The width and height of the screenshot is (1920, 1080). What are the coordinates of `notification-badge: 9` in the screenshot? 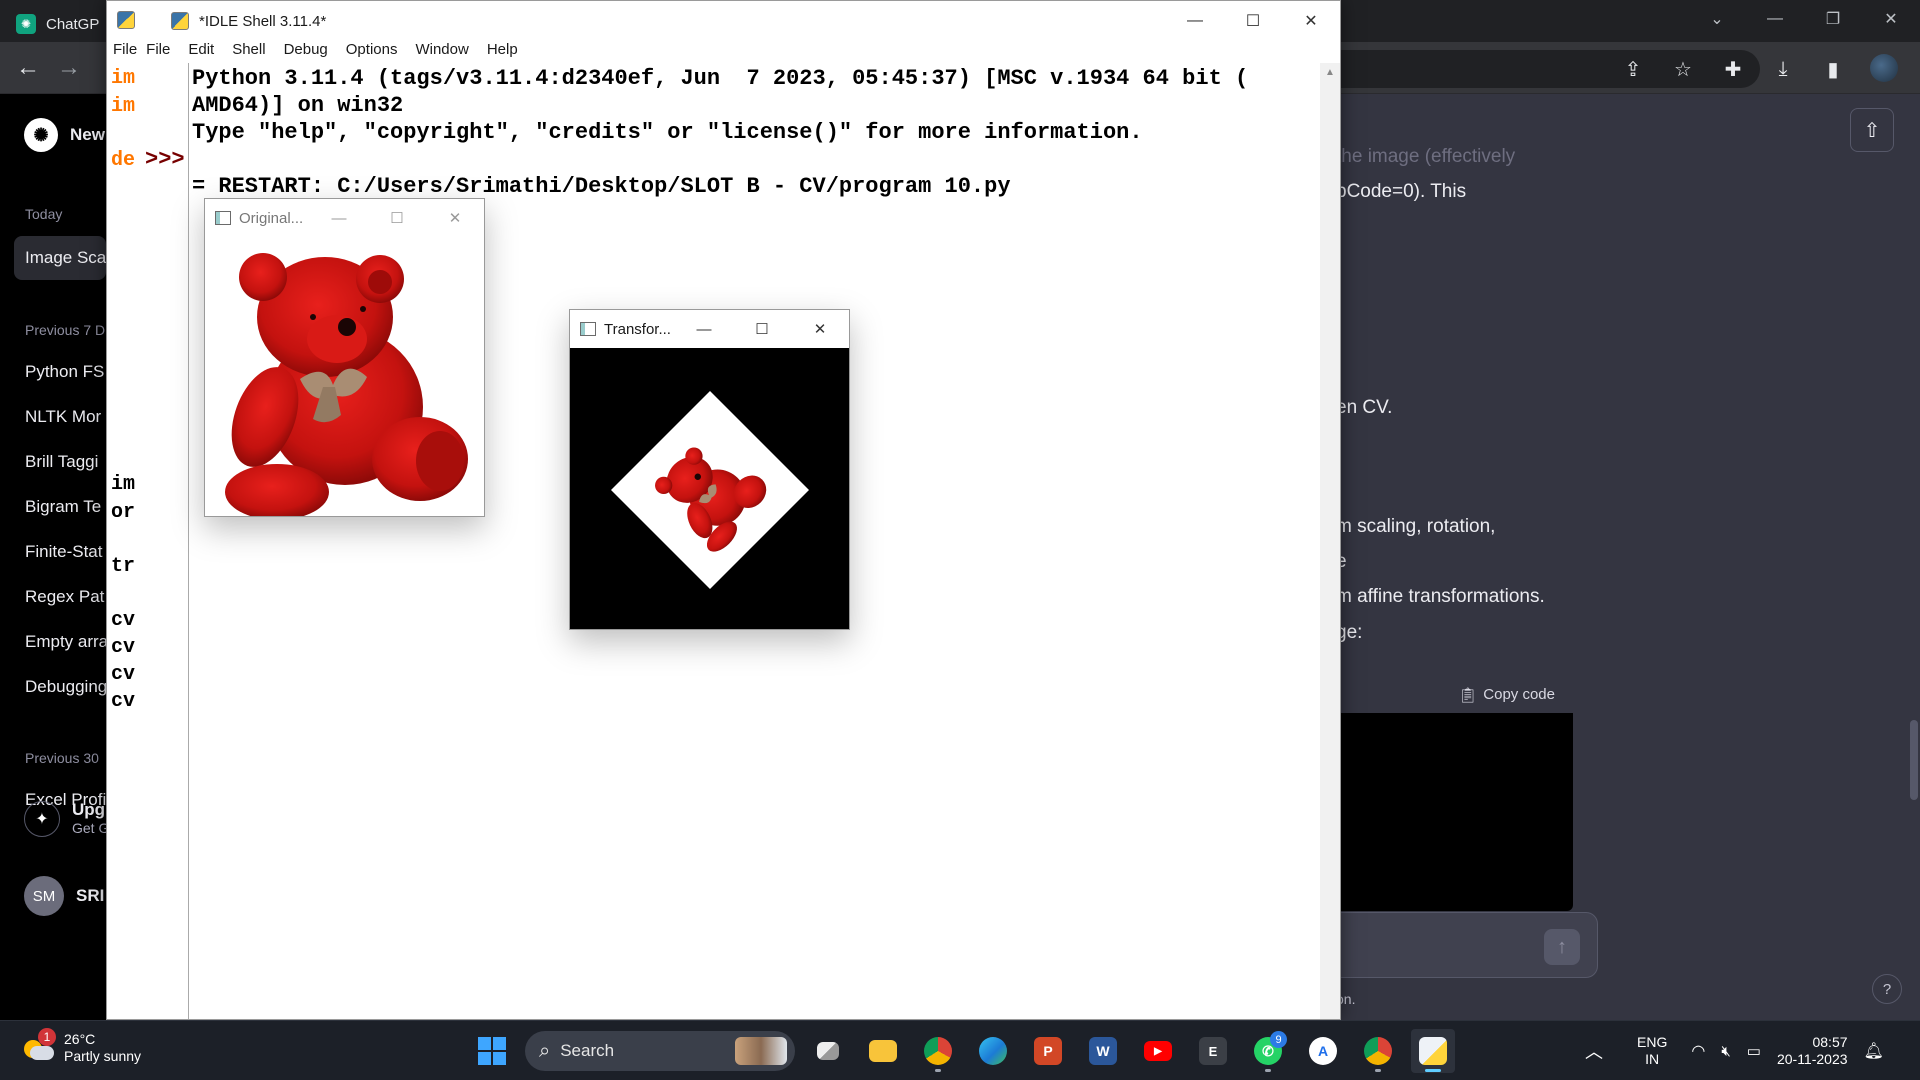 It's located at (1278, 1039).